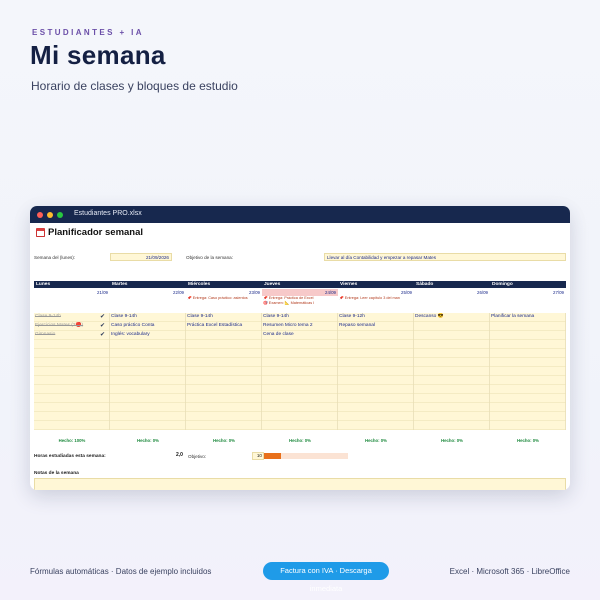 The width and height of the screenshot is (600, 600). What do you see at coordinates (326, 577) in the screenshot?
I see `buy-button: Factura con IVA · Descarga inmediata` at bounding box center [326, 577].